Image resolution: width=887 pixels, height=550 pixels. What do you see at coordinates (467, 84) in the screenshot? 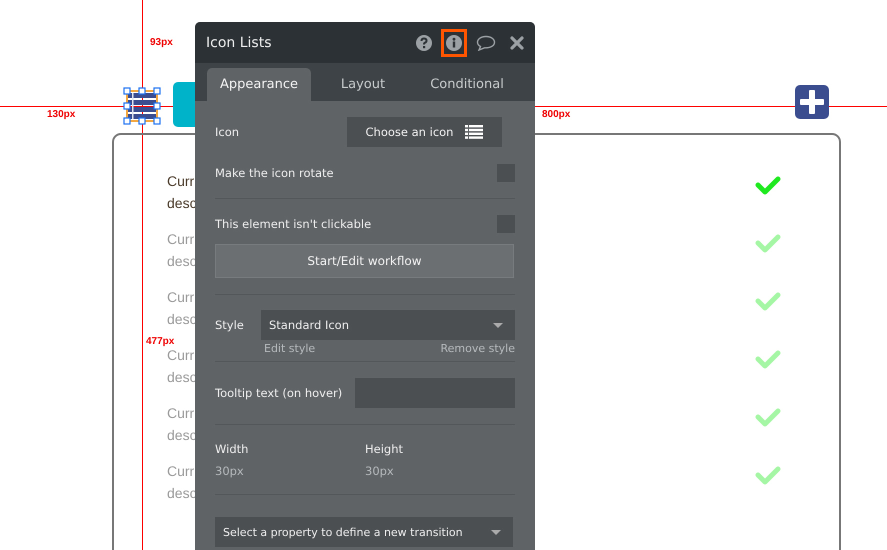
I see `panel-tab: Conditional` at bounding box center [467, 84].